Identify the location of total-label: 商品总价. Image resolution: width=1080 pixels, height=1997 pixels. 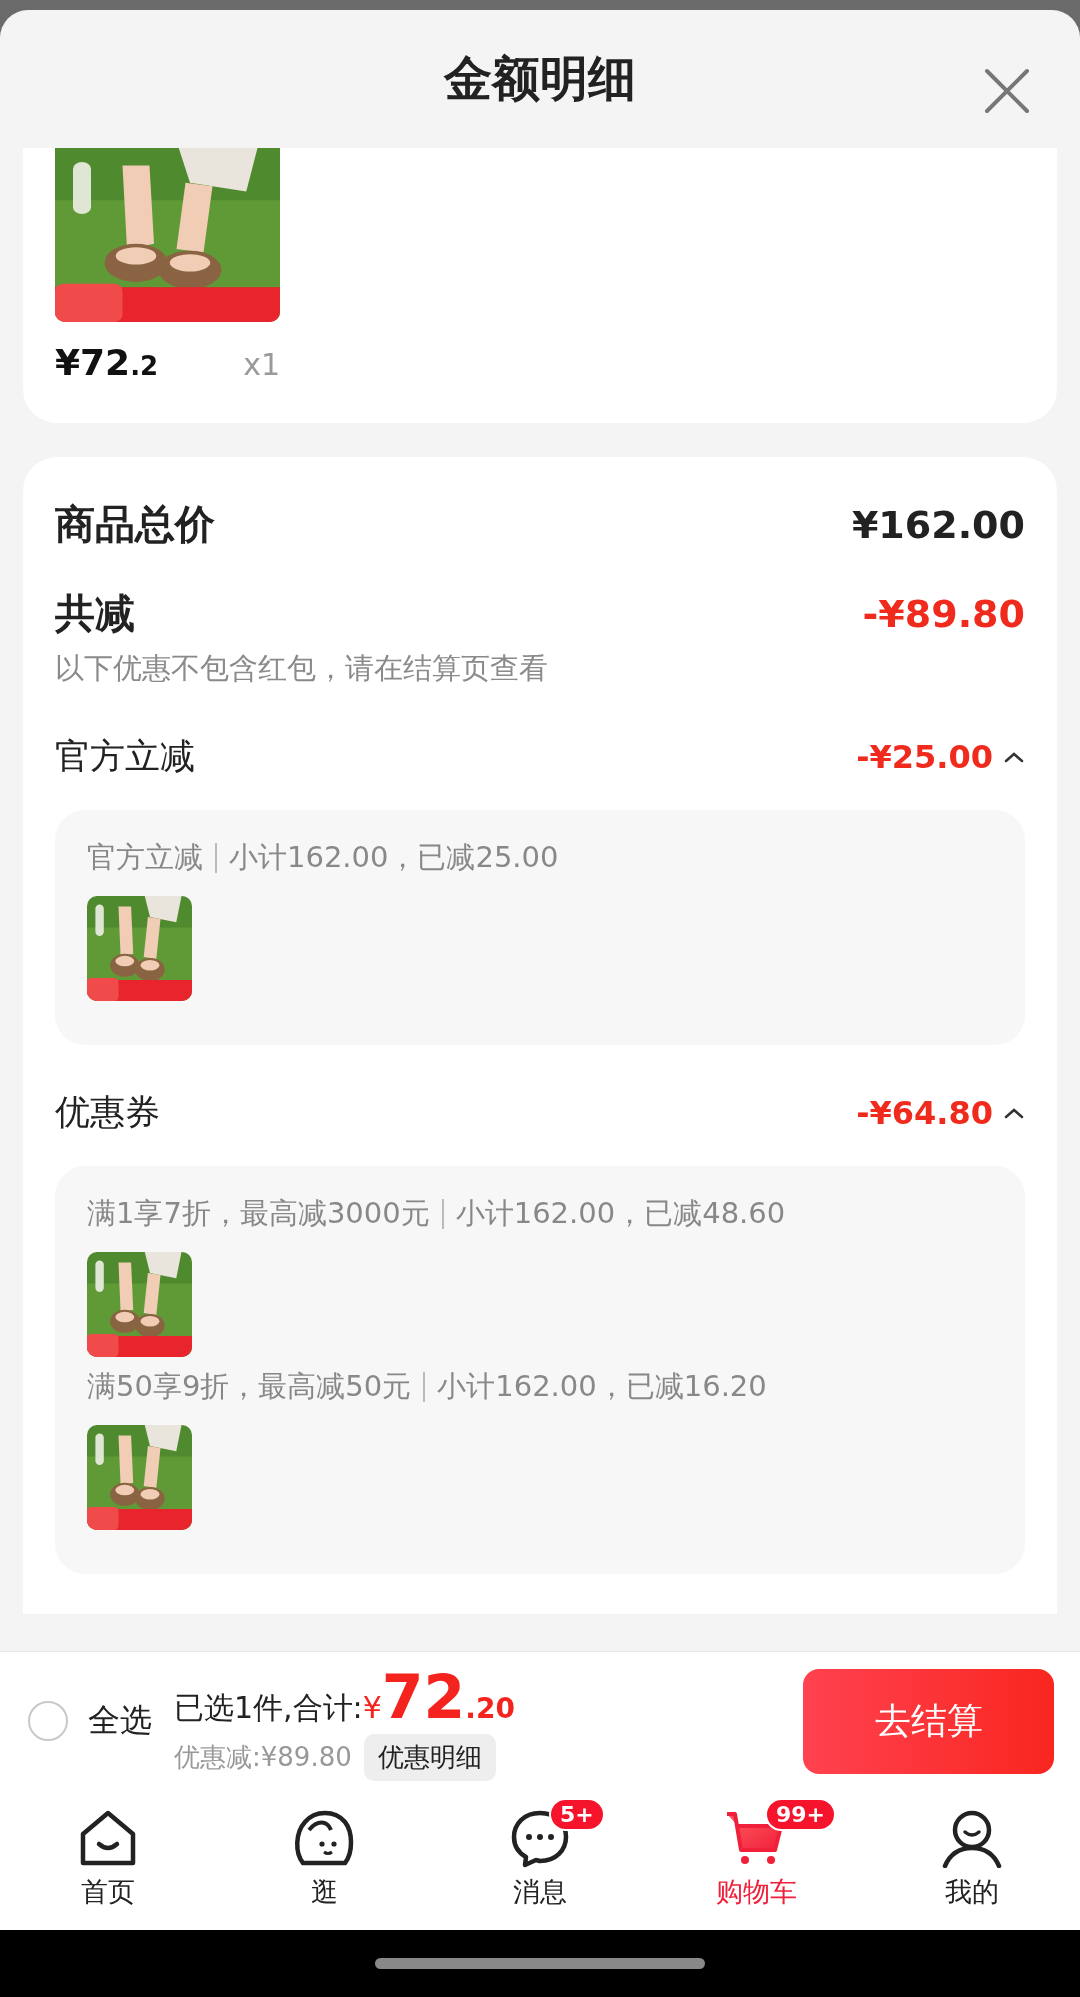
(135, 524).